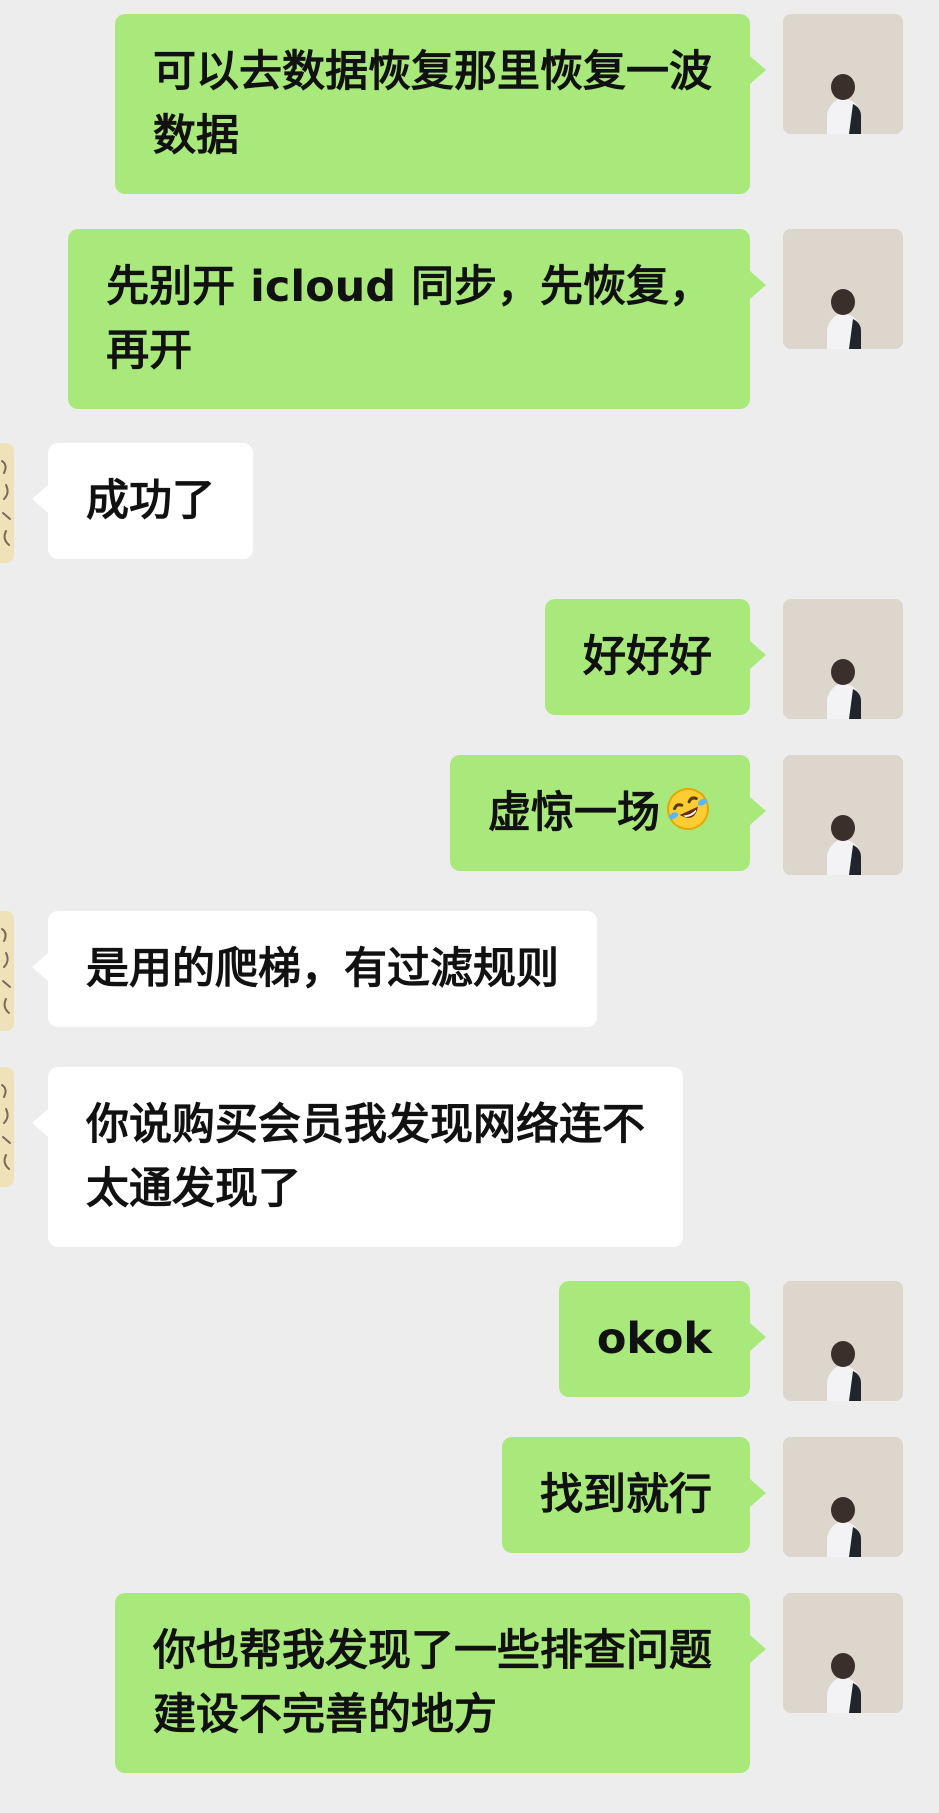 The image size is (939, 1813). What do you see at coordinates (574, 813) in the screenshot?
I see `message-text: 虚惊一场` at bounding box center [574, 813].